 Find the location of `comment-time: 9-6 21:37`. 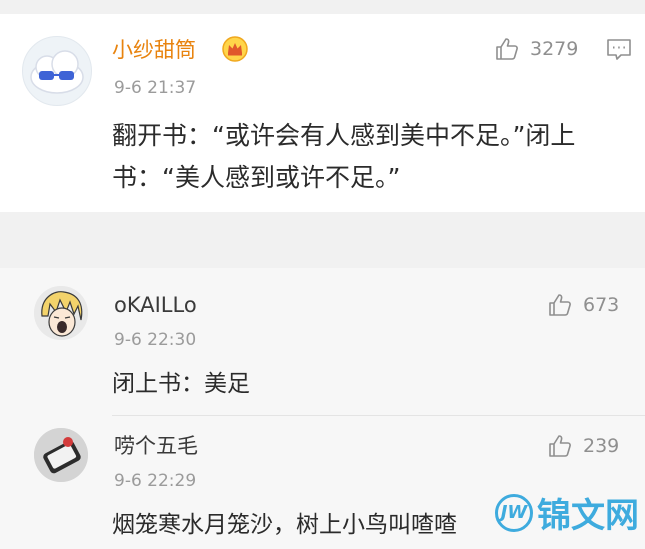

comment-time: 9-6 21:37 is located at coordinates (155, 88).